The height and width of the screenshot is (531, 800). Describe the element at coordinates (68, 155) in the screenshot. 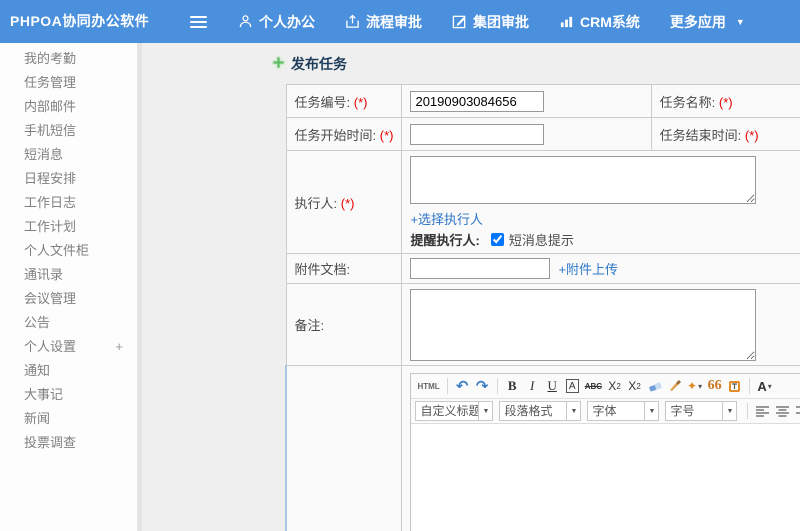

I see `sidebar-item-short-message: 短消息` at that location.